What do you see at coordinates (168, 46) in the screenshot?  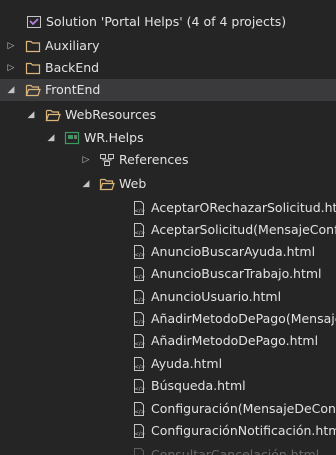 I see `tree-item-auxiliary: ▷ Auxiliary` at bounding box center [168, 46].